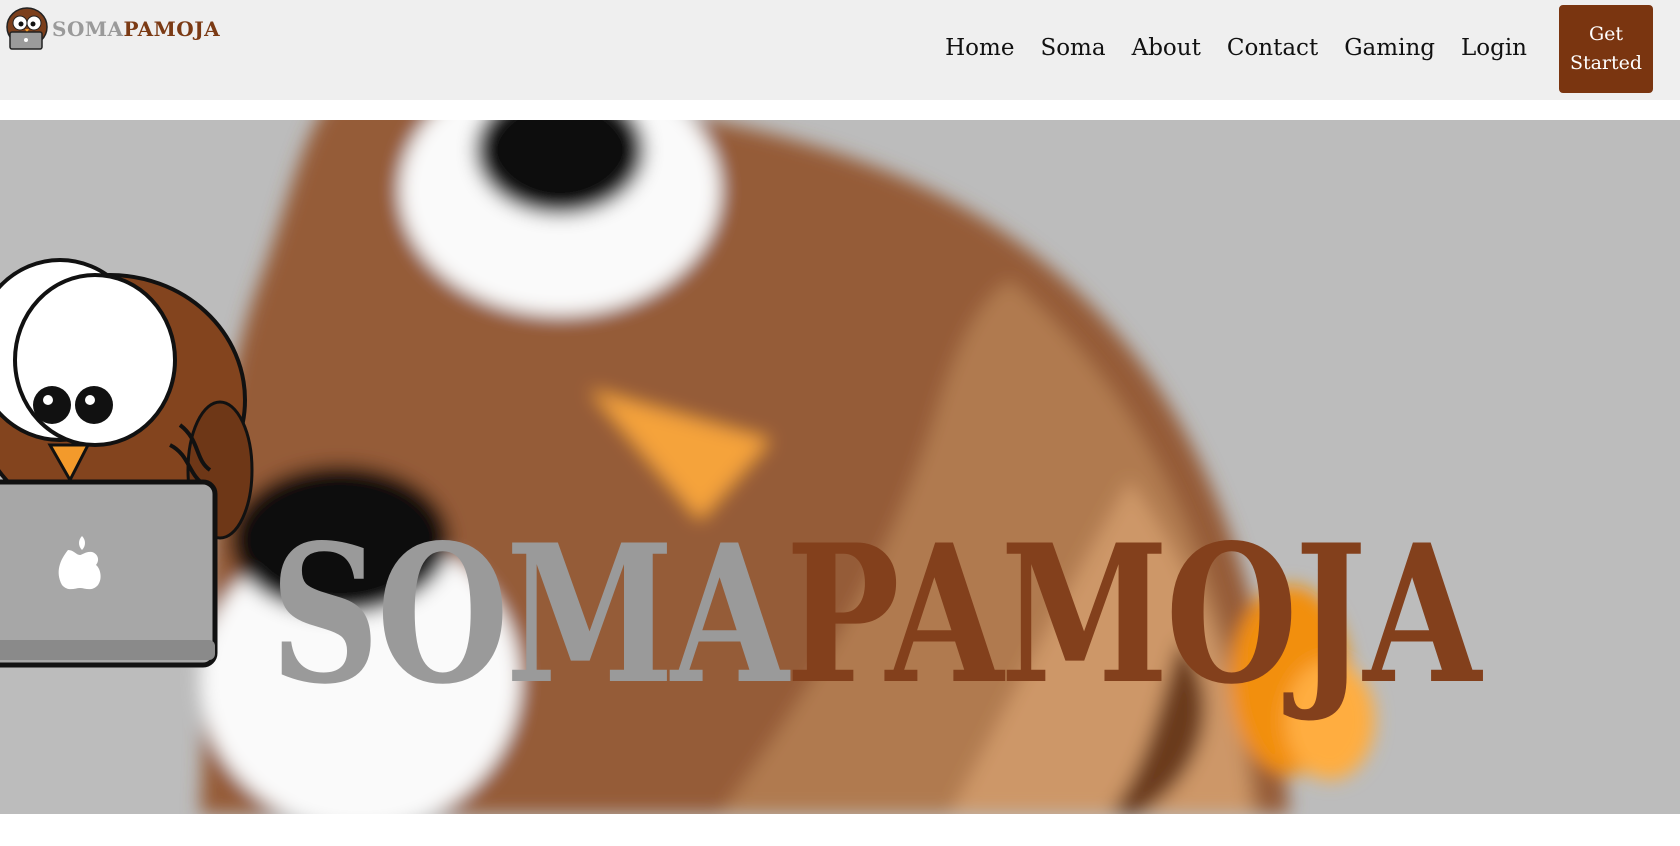 The width and height of the screenshot is (1680, 846). I want to click on owl-laptop-logo-icon, so click(27, 28).